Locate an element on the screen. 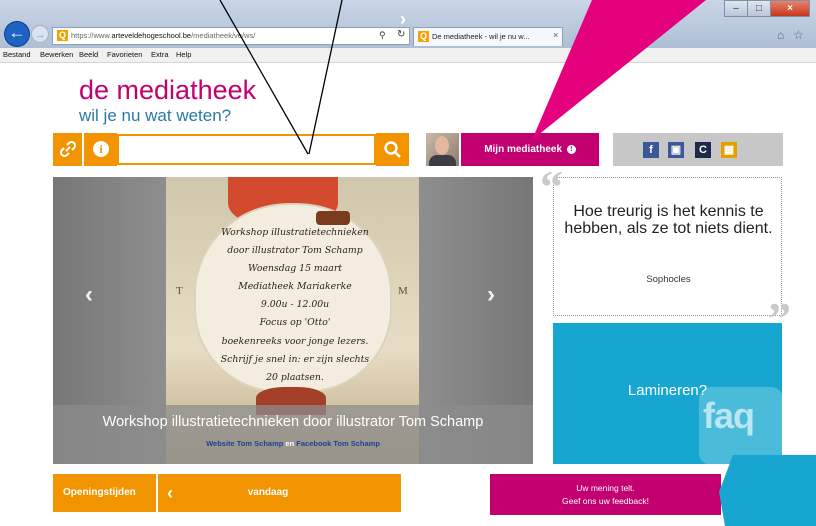 Image resolution: width=816 pixels, height=526 pixels. menu-bewerken: Bewerken is located at coordinates (56, 54).